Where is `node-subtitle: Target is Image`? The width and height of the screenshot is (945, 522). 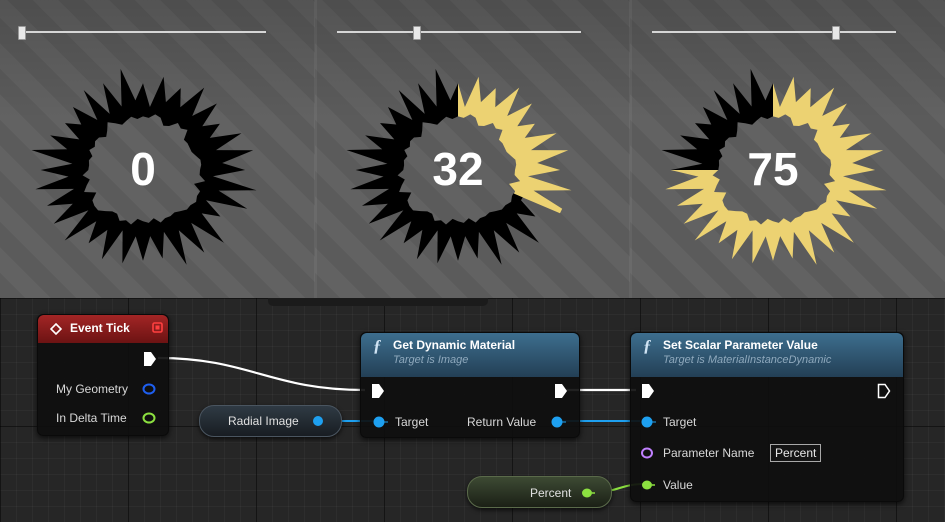 node-subtitle: Target is Image is located at coordinates (431, 360).